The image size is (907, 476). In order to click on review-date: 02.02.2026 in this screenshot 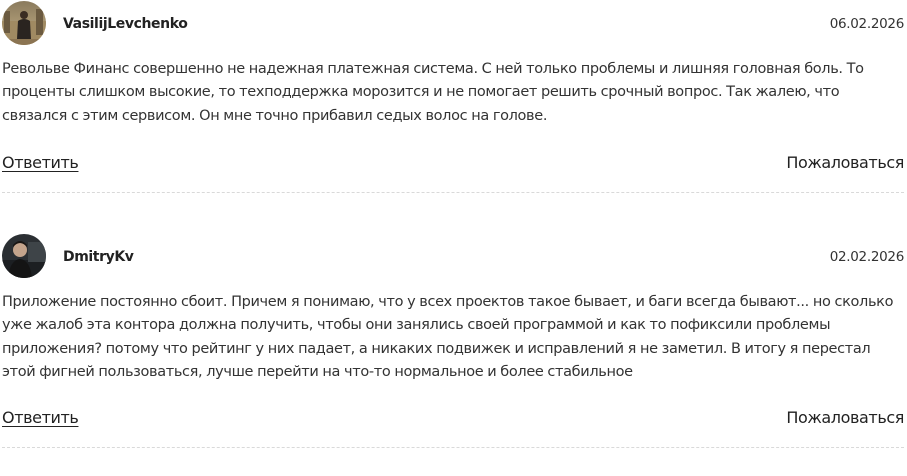, I will do `click(867, 257)`.